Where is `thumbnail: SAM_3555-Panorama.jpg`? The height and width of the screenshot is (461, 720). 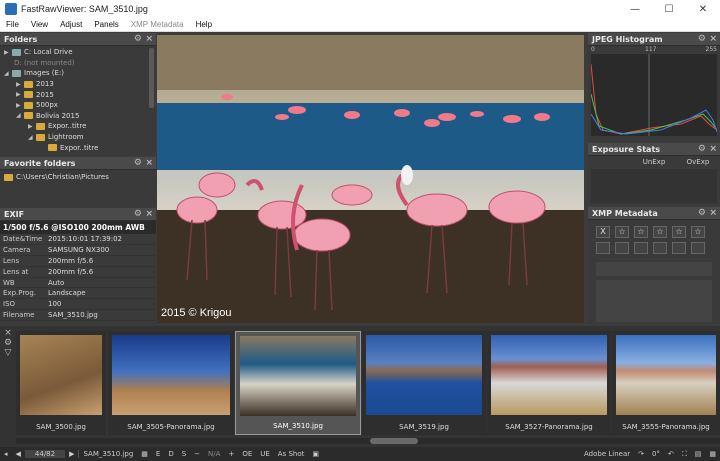 thumbnail: SAM_3555-Panorama.jpg is located at coordinates (666, 383).